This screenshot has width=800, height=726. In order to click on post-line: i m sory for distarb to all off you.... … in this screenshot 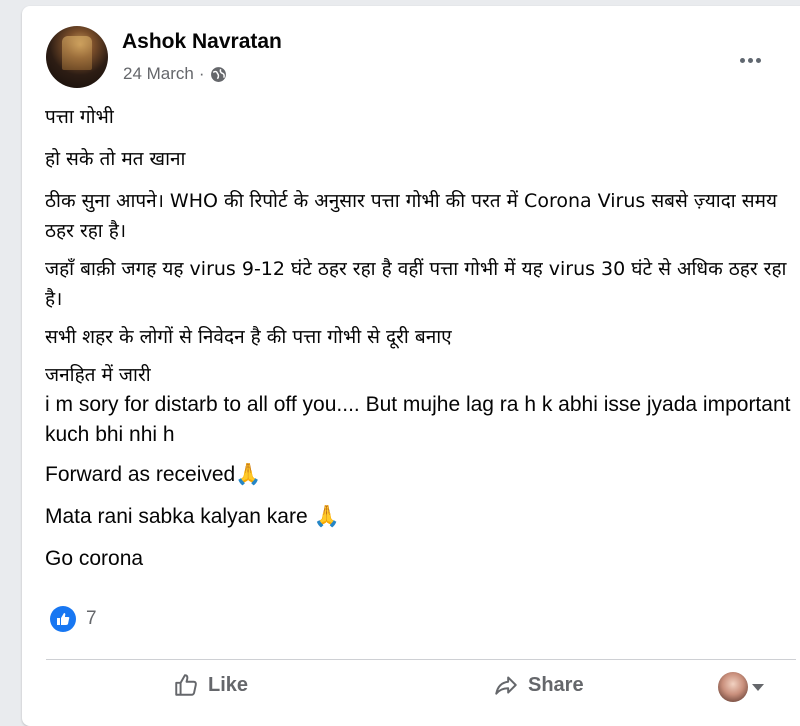, I will do `click(418, 419)`.